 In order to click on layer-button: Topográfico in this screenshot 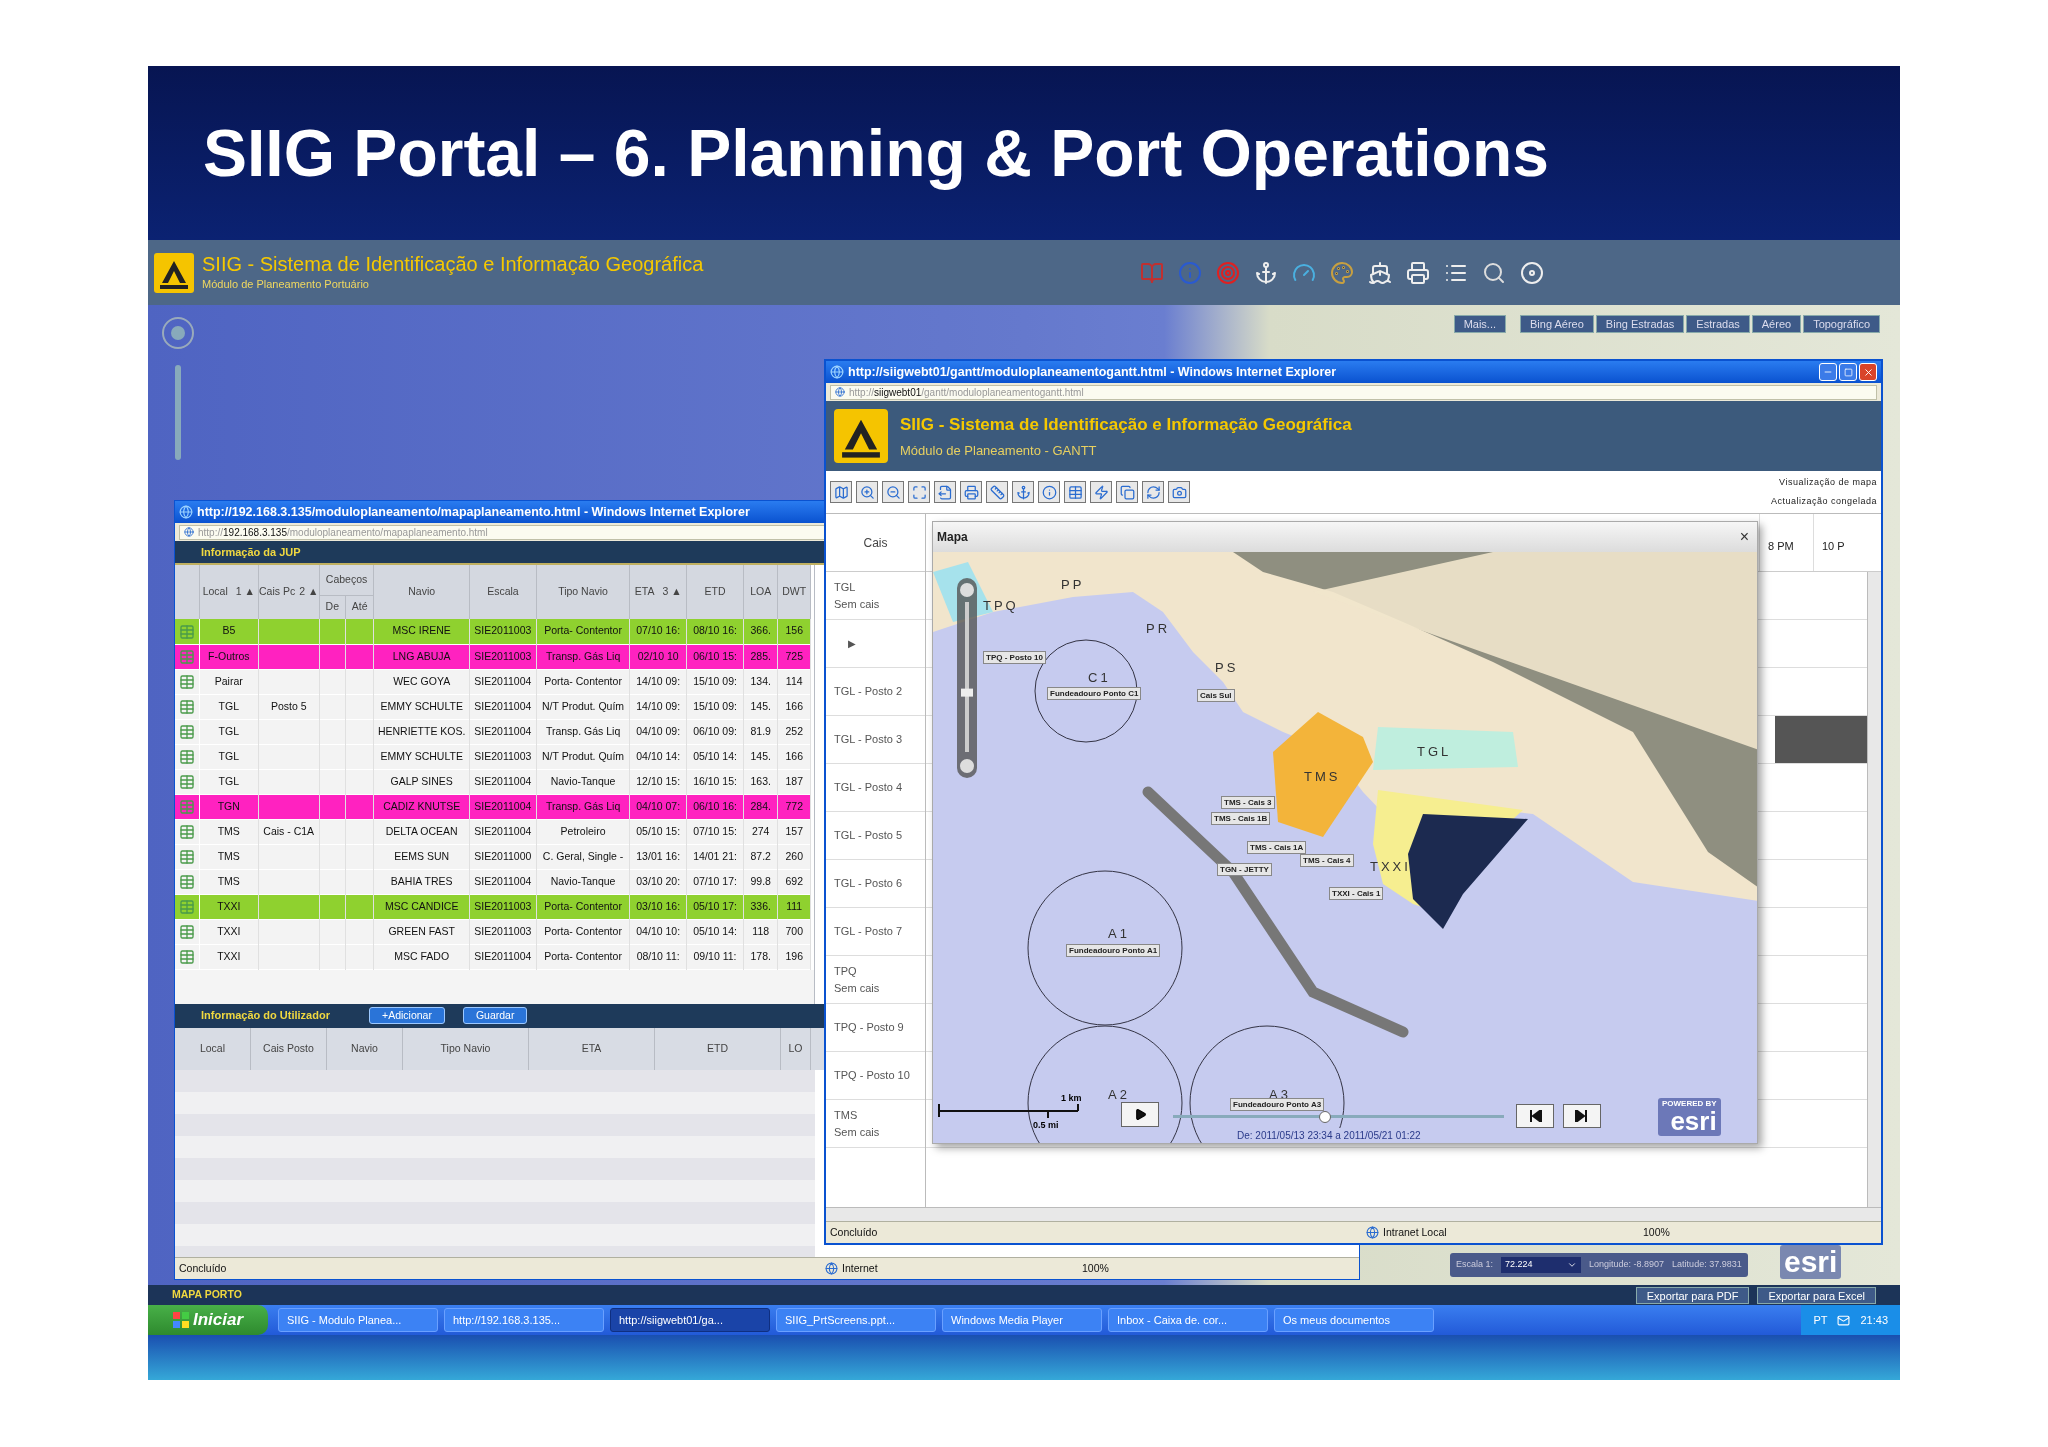, I will do `click(1841, 324)`.